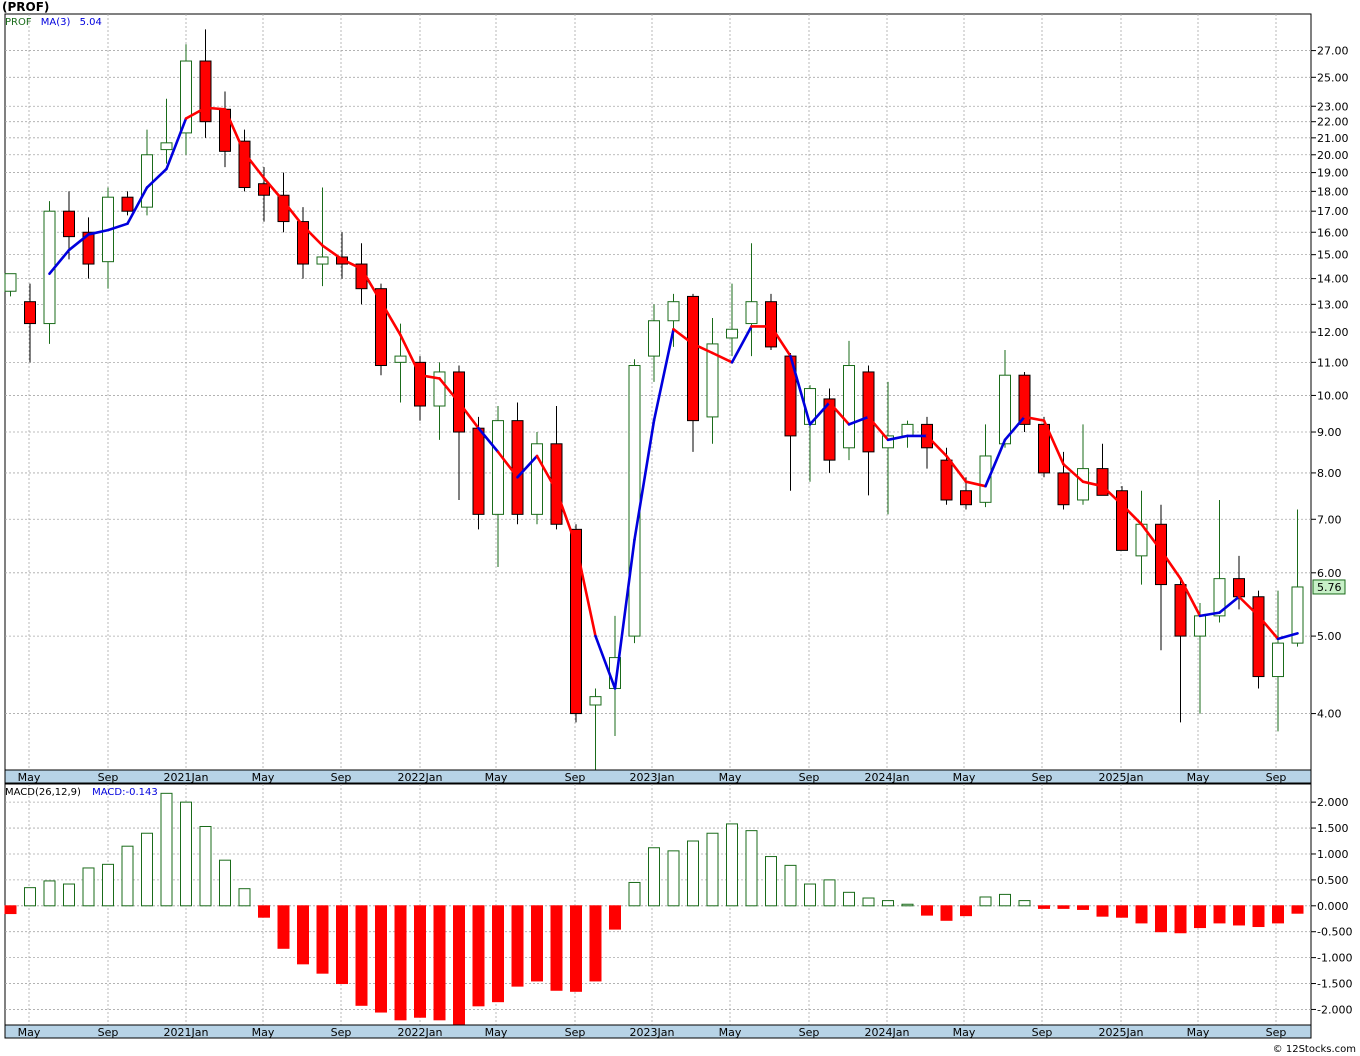 This screenshot has height=1056, width=1360. Describe the element at coordinates (1329, 573) in the screenshot. I see `price-tick-label: 6.00` at that location.